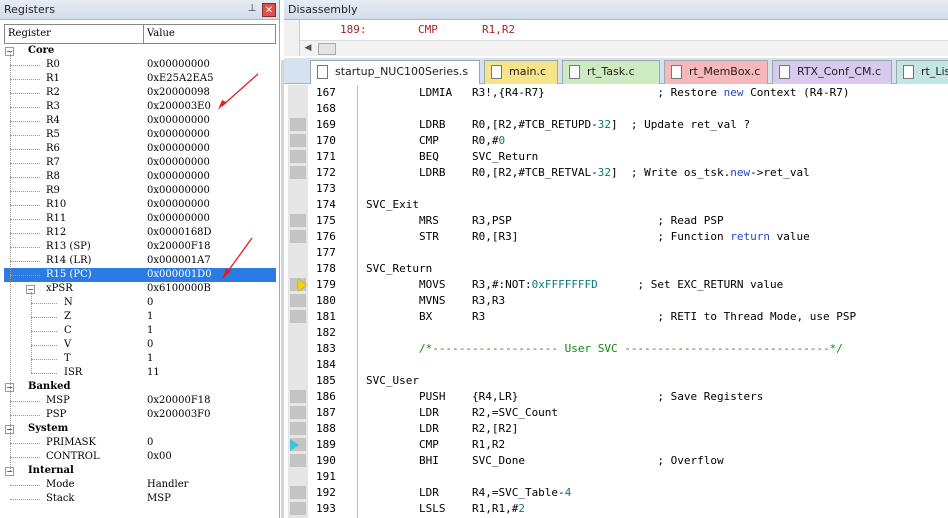  Describe the element at coordinates (618, 477) in the screenshot. I see `code-line: 191` at that location.